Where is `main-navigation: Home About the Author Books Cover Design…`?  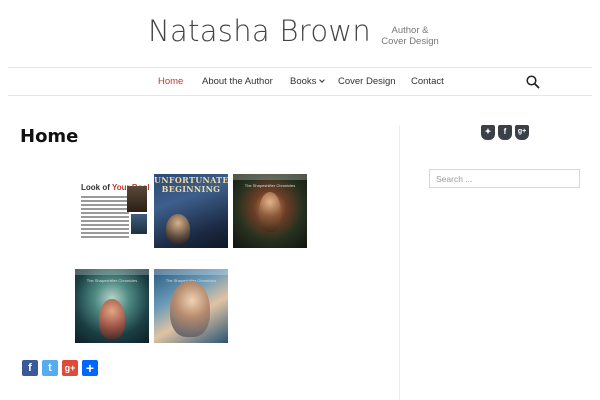
main-navigation: Home About the Author Books Cover Design… is located at coordinates (300, 81).